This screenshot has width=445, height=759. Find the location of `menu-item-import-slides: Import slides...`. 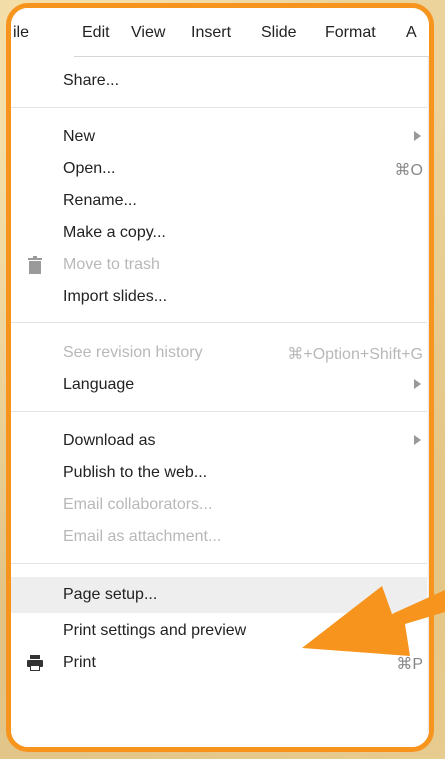

menu-item-import-slides: Import slides... is located at coordinates (220, 297).